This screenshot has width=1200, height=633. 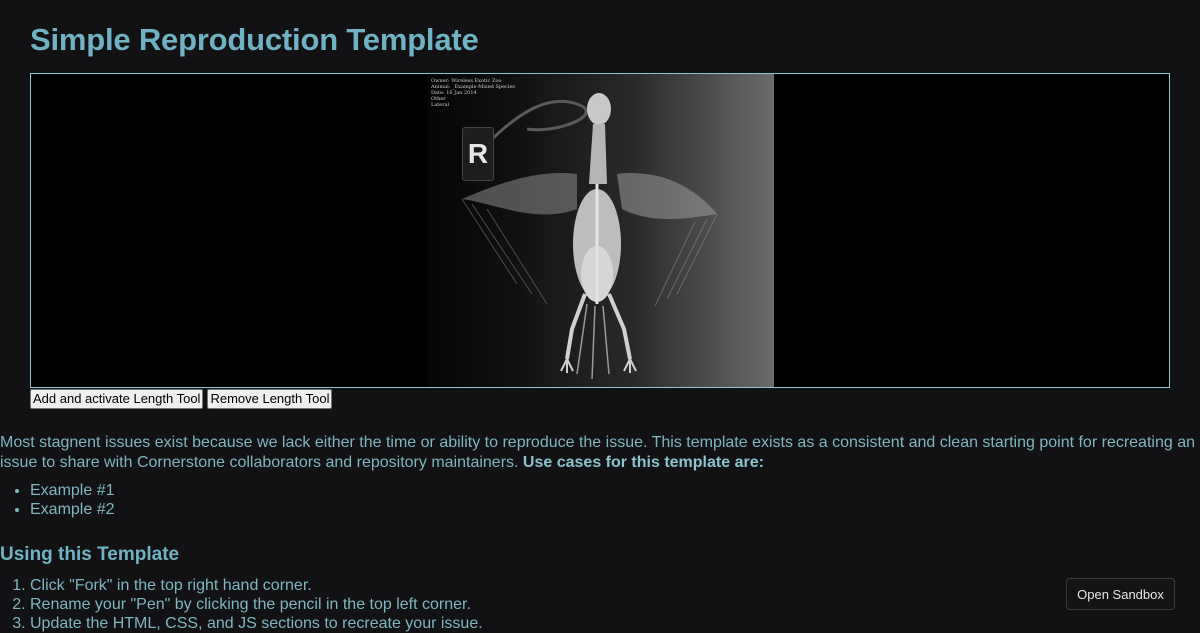 I want to click on section-title-using: Using this Template, so click(x=90, y=554).